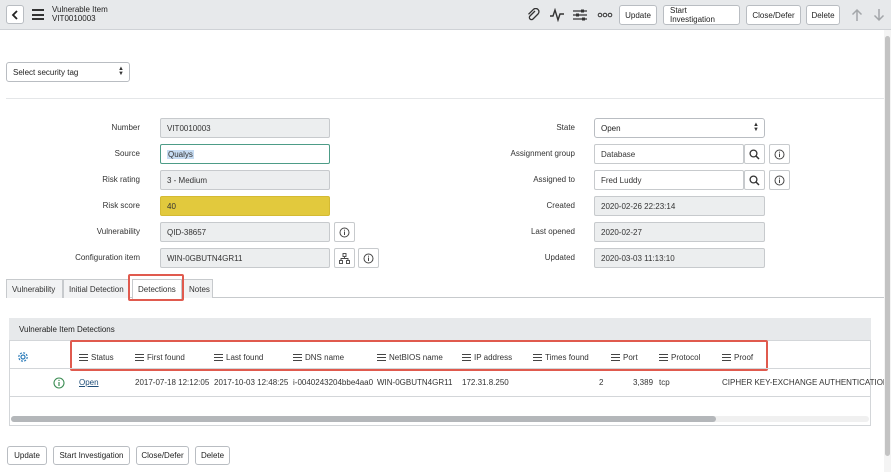 Image resolution: width=891 pixels, height=472 pixels. What do you see at coordinates (410, 357) in the screenshot?
I see `column-netbios-name: NetBIOS name` at bounding box center [410, 357].